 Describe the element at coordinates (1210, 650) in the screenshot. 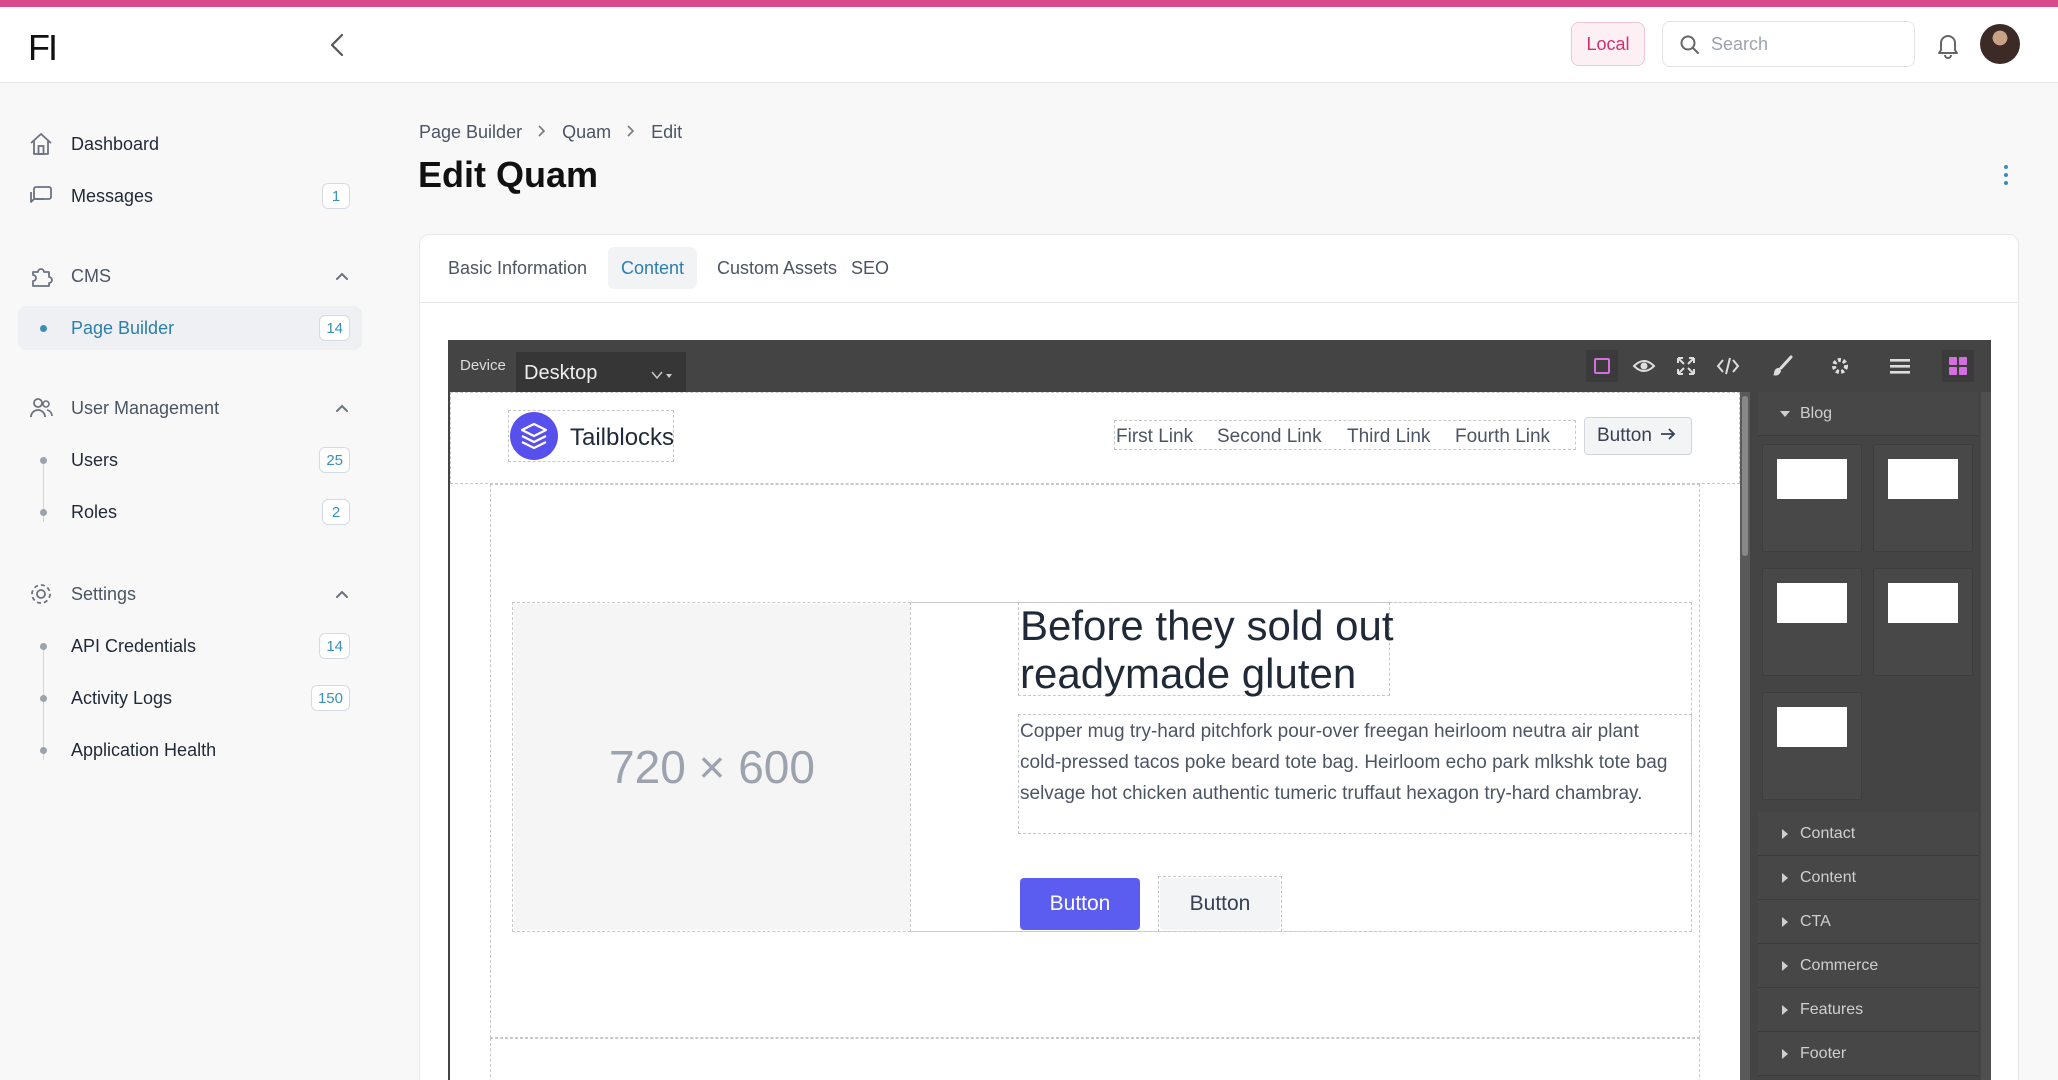

I see `hero-title: Before they sold out readymade gluten` at that location.